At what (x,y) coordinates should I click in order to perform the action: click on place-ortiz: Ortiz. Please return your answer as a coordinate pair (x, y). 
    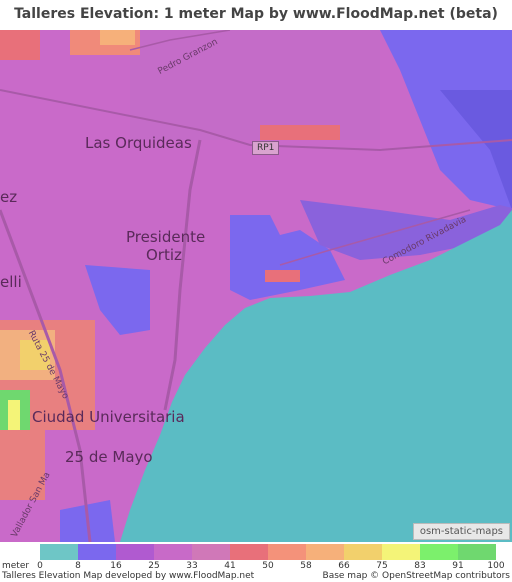
    Looking at the image, I should click on (164, 255).